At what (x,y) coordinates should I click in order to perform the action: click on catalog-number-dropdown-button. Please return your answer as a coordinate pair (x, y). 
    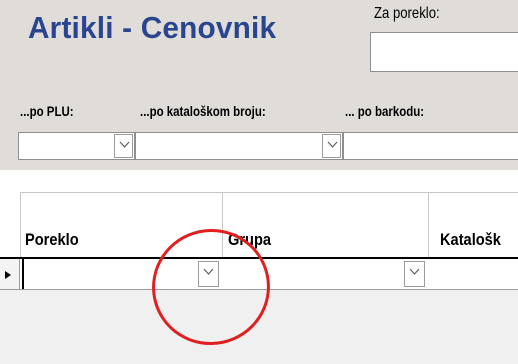
    Looking at the image, I should click on (331, 146).